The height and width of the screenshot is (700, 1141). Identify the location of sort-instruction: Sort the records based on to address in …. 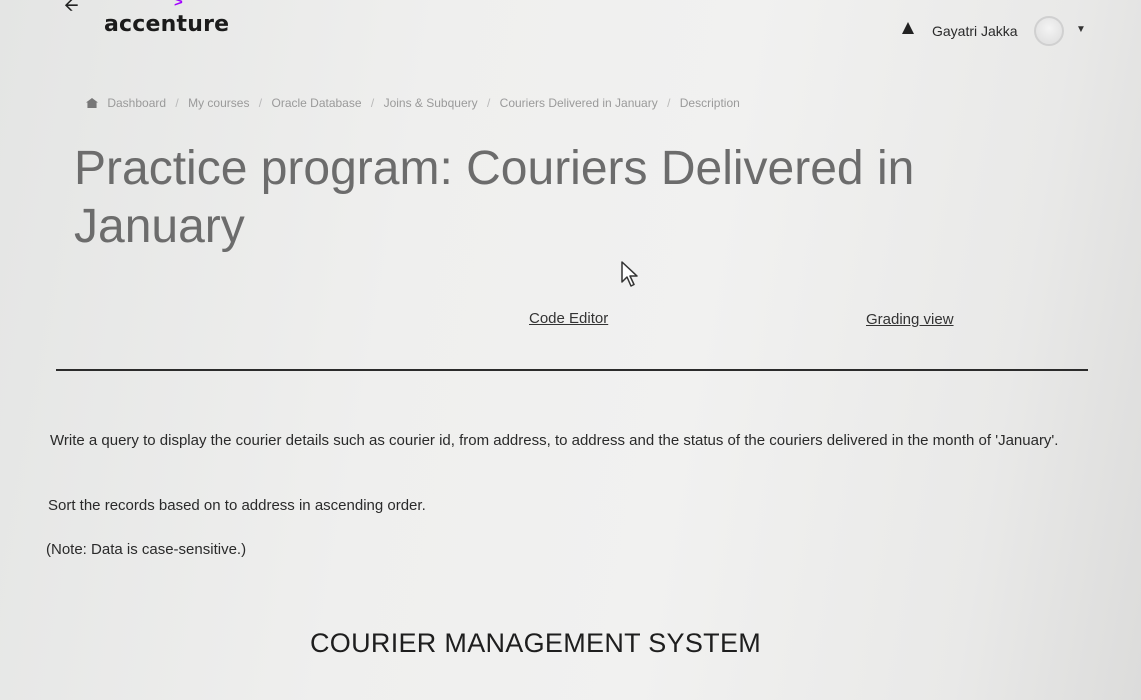
(237, 505).